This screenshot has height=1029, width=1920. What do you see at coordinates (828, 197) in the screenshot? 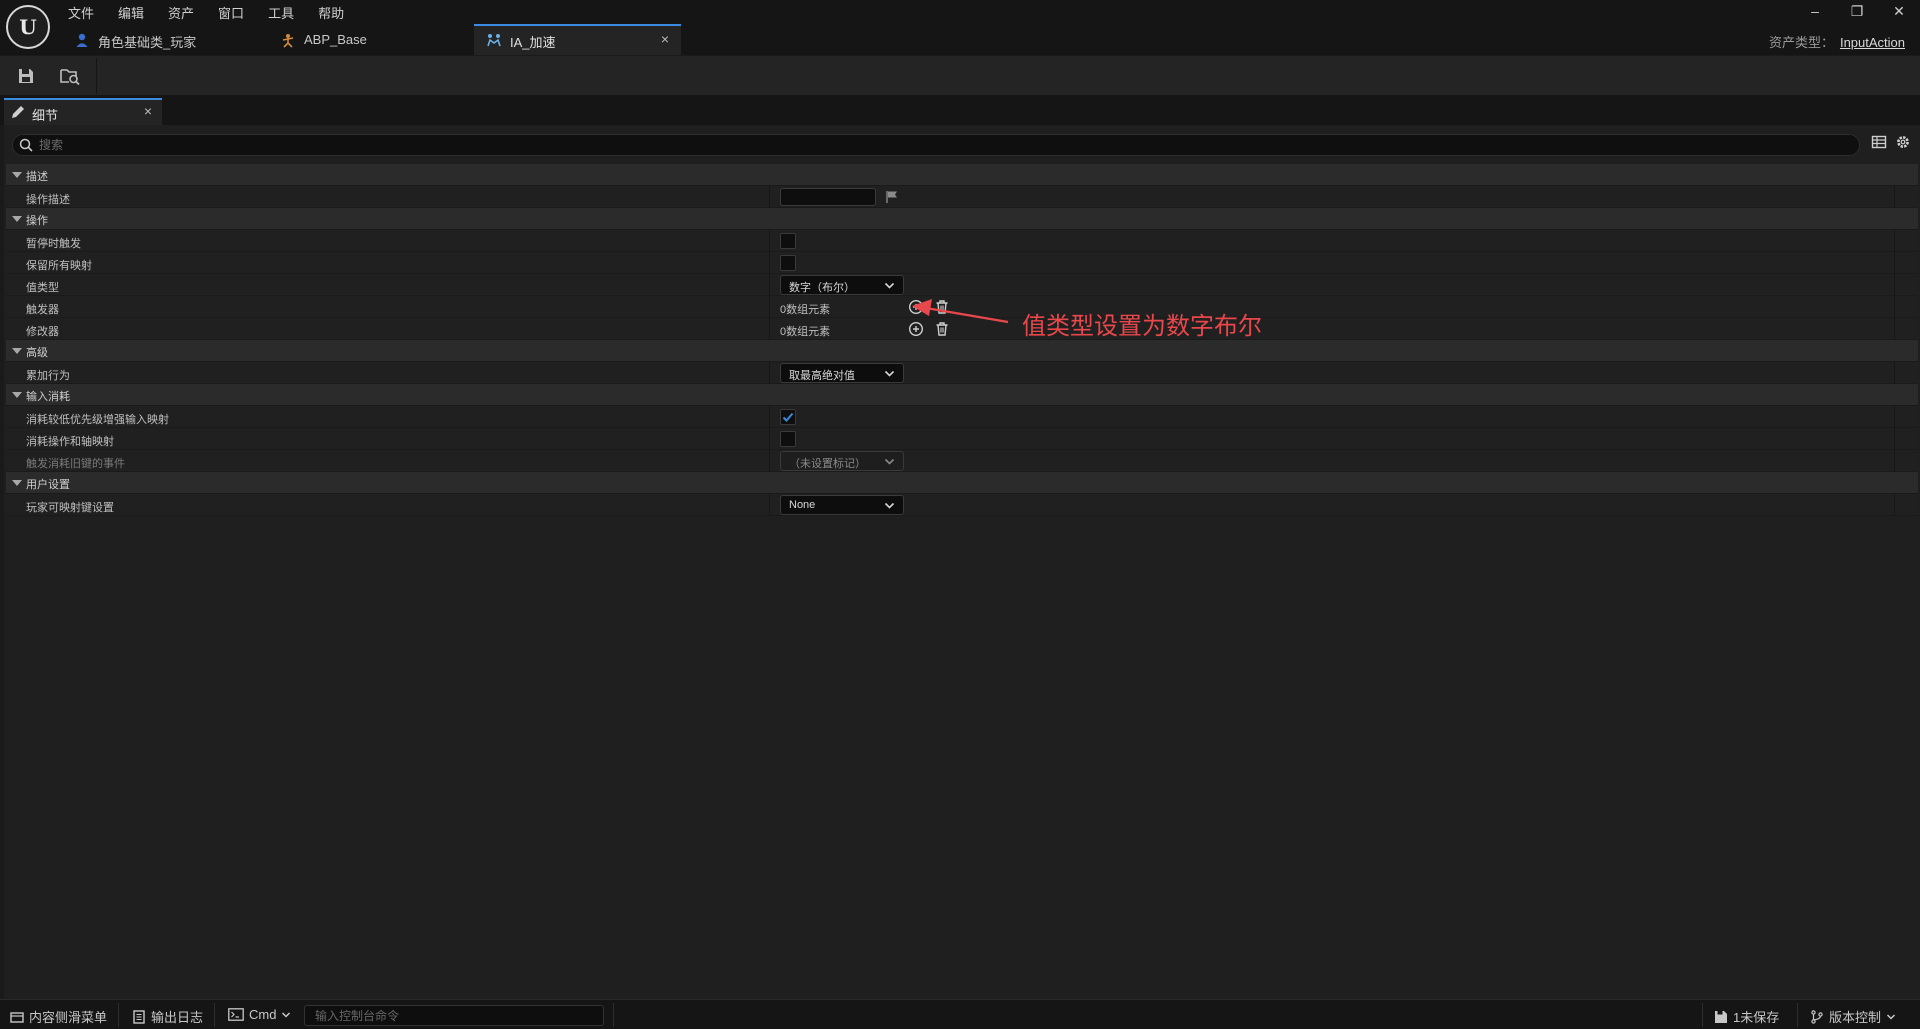
I see `action-description-field` at bounding box center [828, 197].